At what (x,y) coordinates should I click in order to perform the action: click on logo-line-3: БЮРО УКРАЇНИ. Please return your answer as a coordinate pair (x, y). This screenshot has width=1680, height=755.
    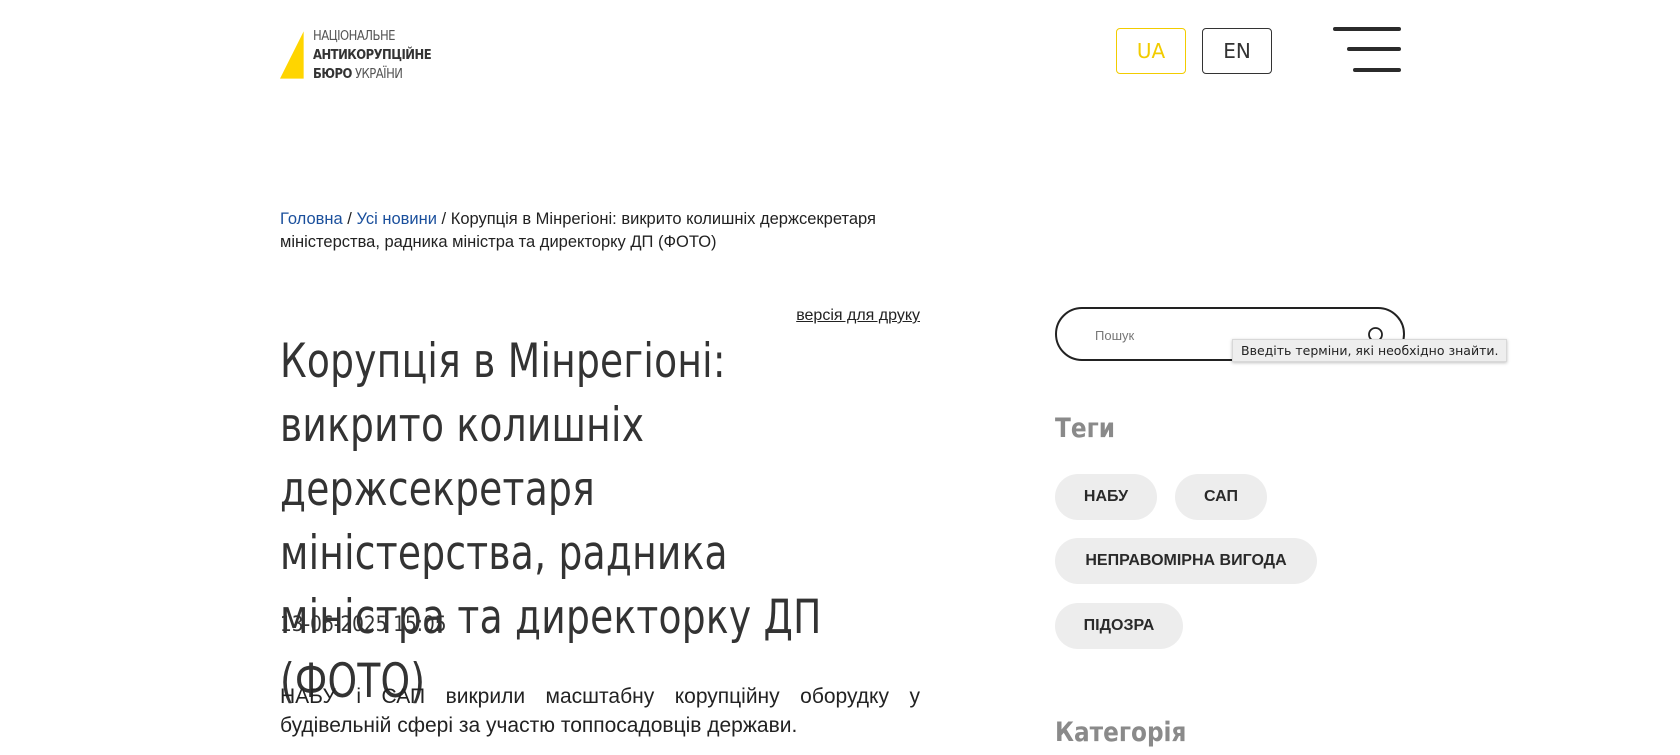
    Looking at the image, I should click on (372, 74).